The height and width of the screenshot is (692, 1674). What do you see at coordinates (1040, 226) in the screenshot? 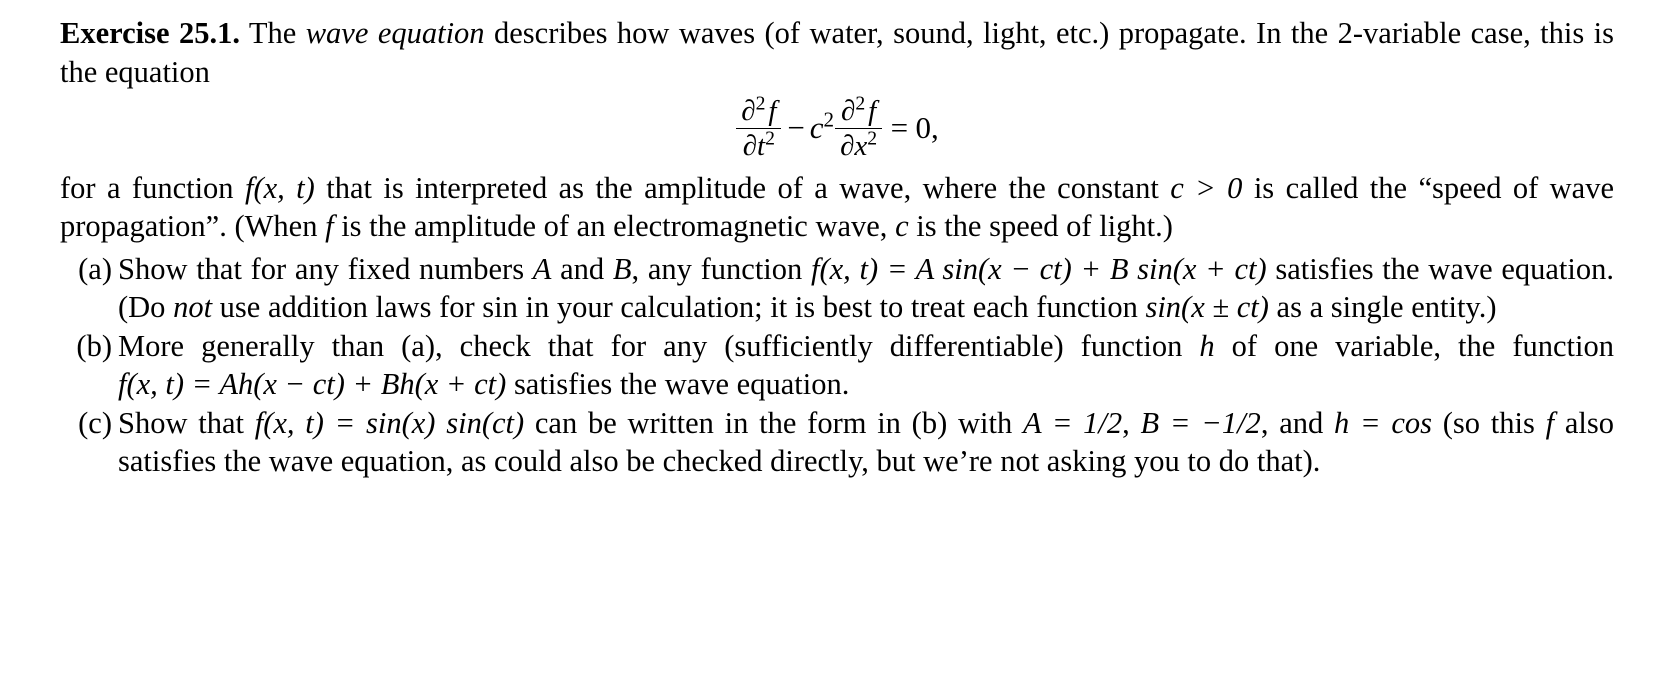
I see `para2-text-5: is the speed of light.)` at bounding box center [1040, 226].